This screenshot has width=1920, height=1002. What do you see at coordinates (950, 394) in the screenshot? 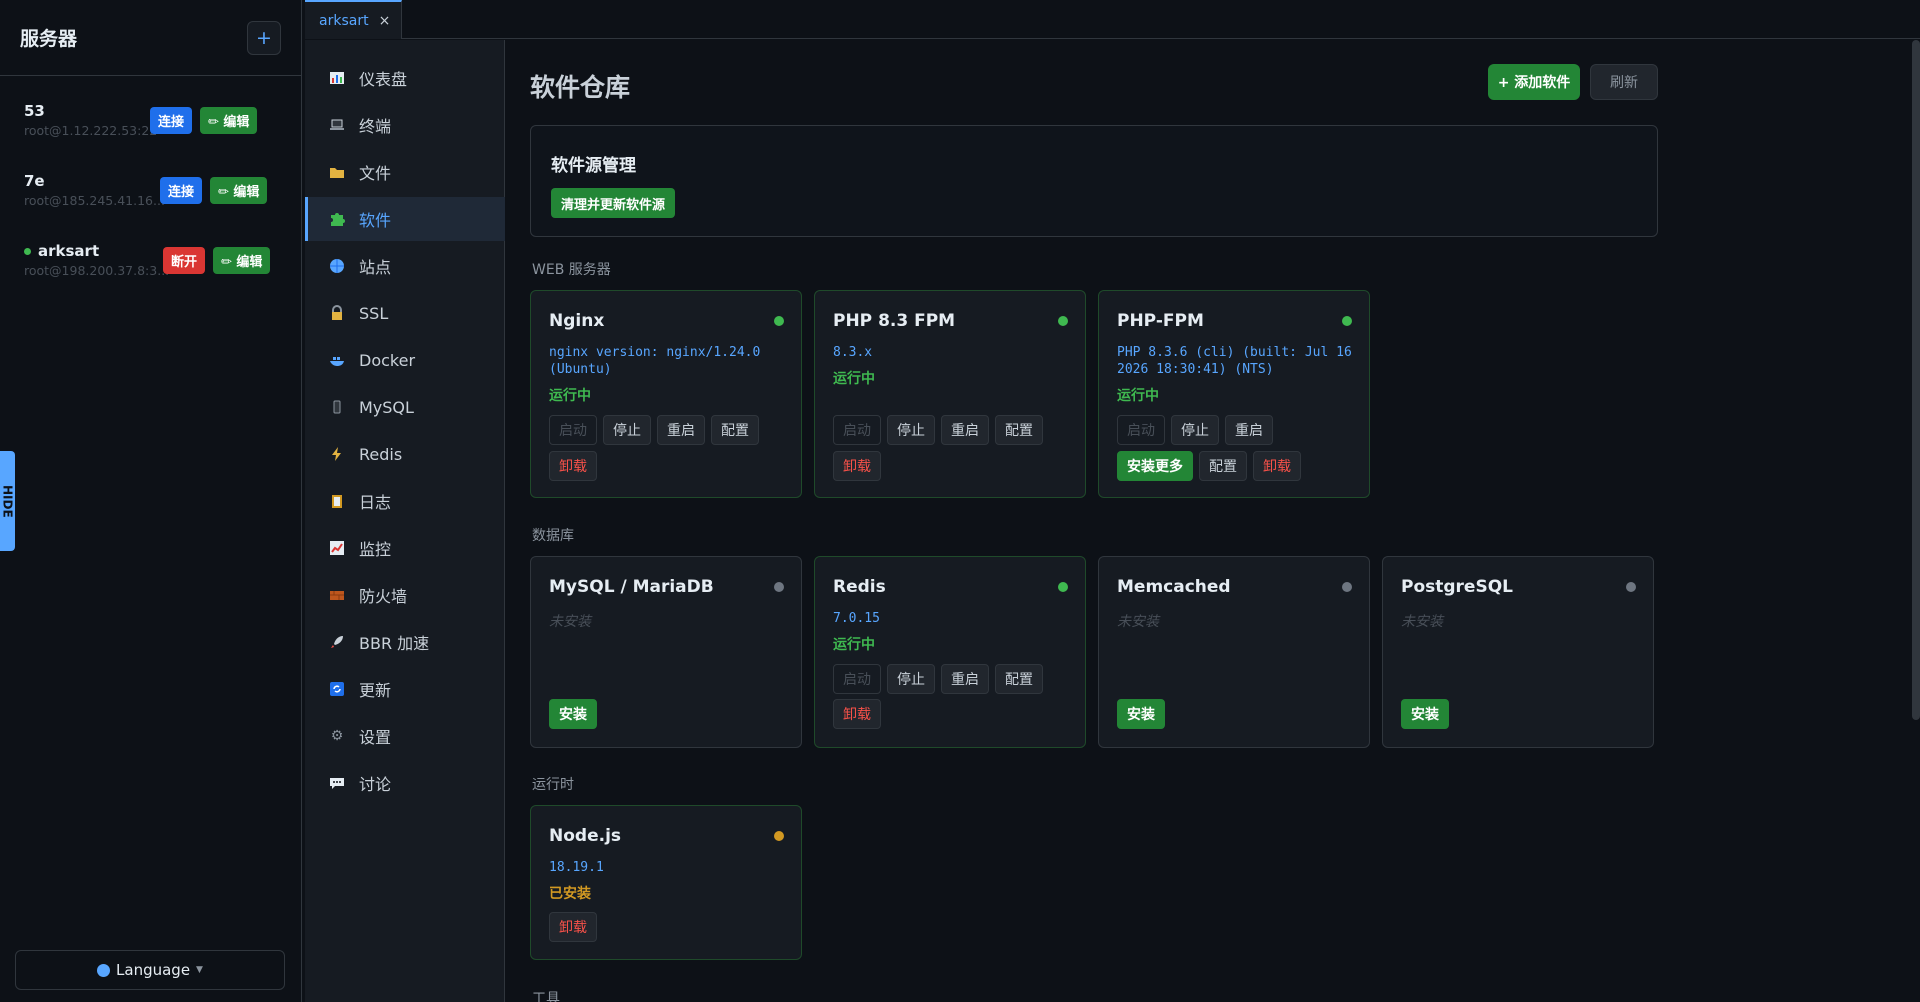
I see `software-card-php83-fpm: PHP 8.3 FPM 8.3.x 运行中 启动 停止 重启 配置 卸载` at bounding box center [950, 394].